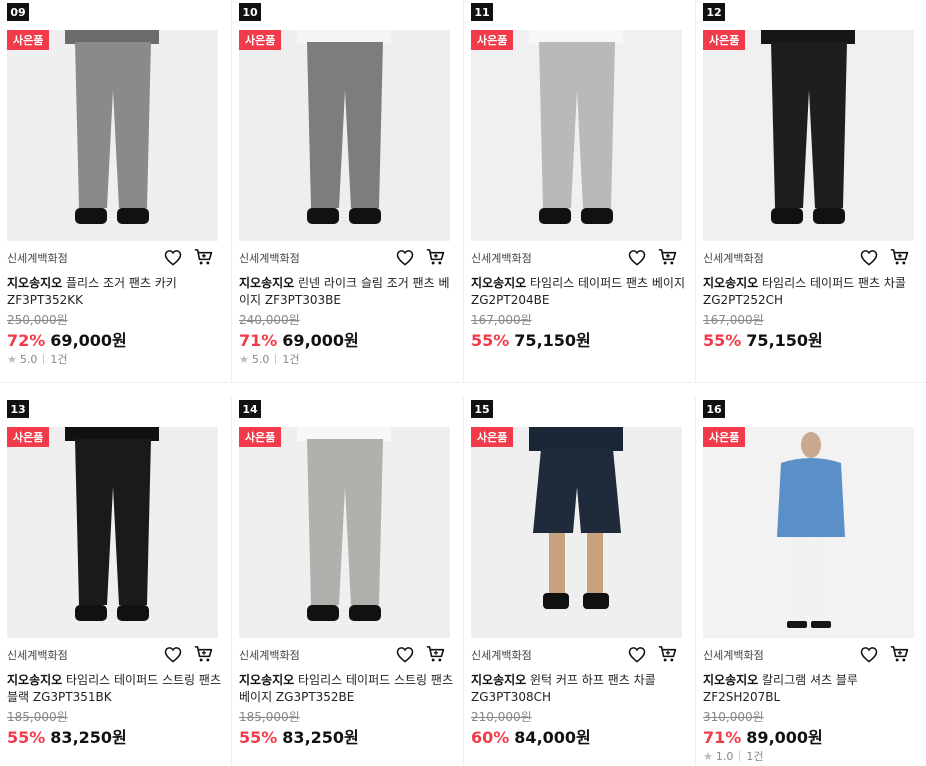 This screenshot has width=926, height=766. I want to click on rating-score: 1.0, so click(724, 756).